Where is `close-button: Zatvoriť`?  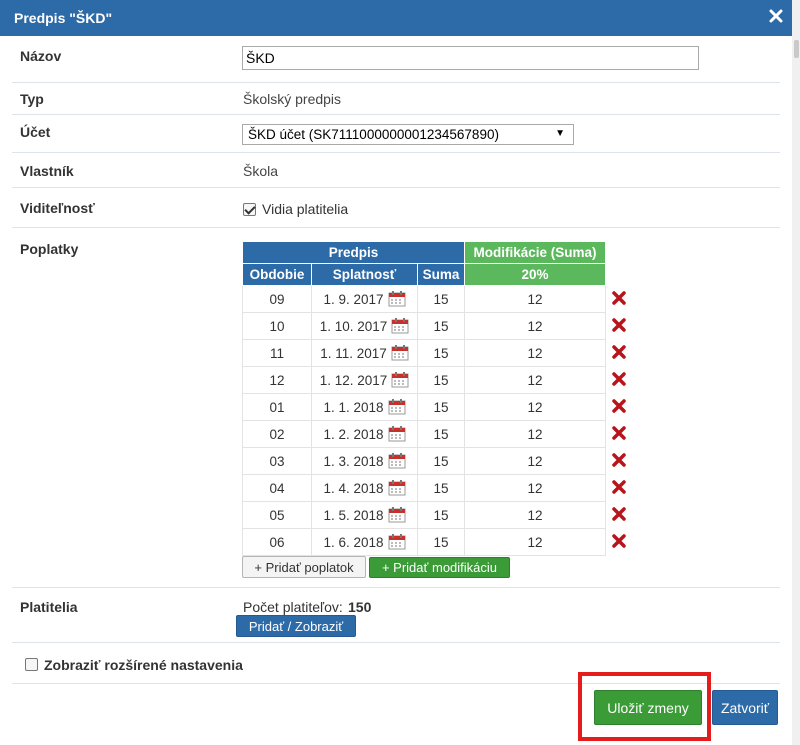 close-button: Zatvoriť is located at coordinates (745, 707).